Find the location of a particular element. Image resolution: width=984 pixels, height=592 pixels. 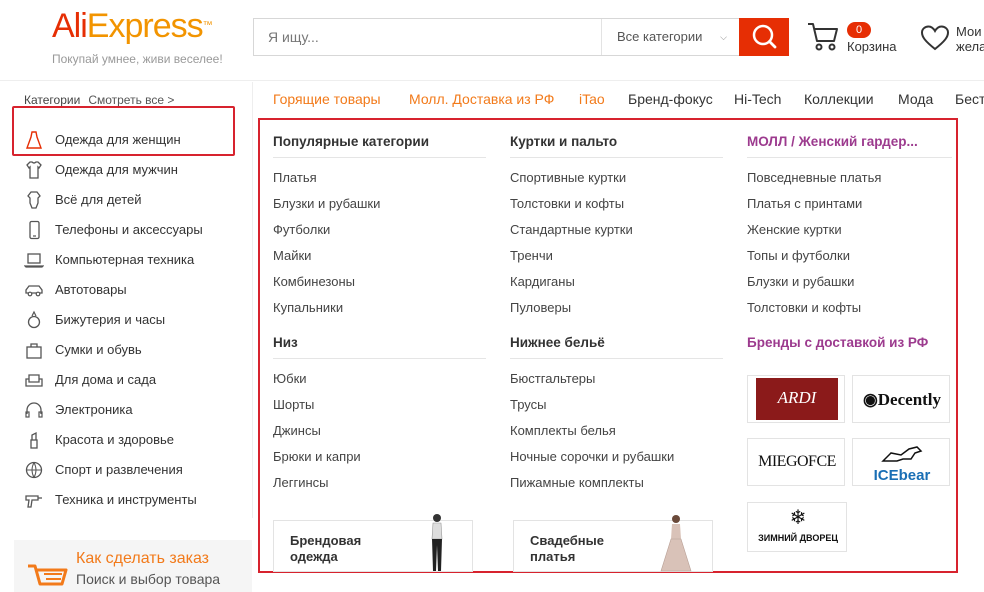

sidebar-item-label: Для дома и сада is located at coordinates (106, 379).